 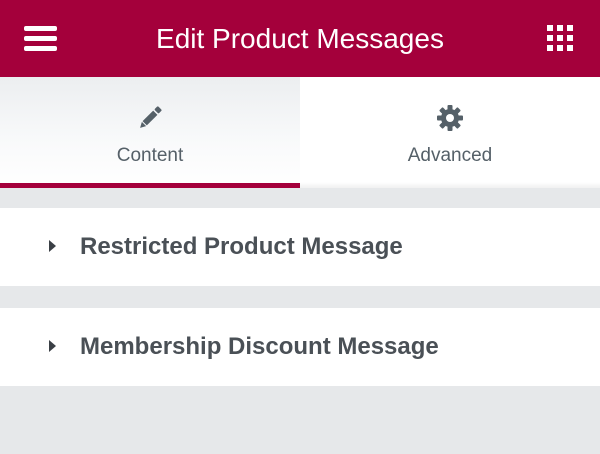 I want to click on section-title: Restricted Product Message, so click(x=241, y=246).